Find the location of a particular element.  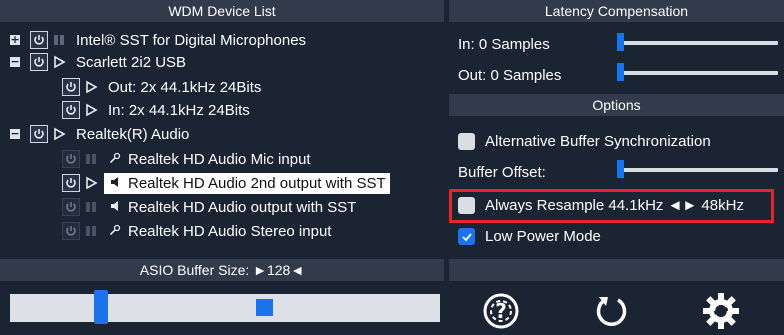

buffer-offset-thumb is located at coordinates (620, 169).